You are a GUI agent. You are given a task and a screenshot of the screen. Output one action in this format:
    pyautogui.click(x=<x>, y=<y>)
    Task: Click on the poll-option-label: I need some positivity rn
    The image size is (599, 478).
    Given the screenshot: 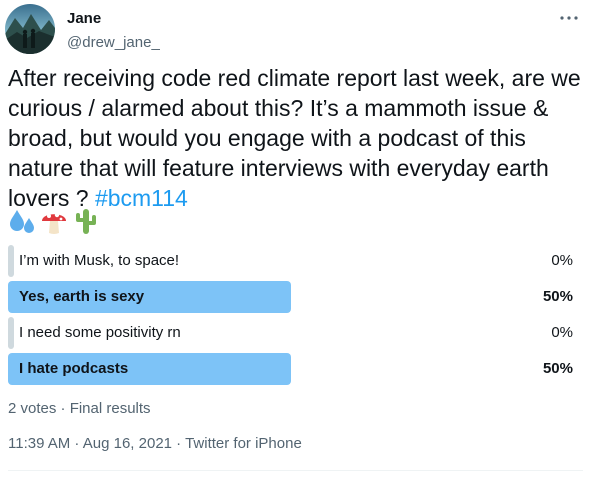 What is the action you would take?
    pyautogui.click(x=100, y=332)
    